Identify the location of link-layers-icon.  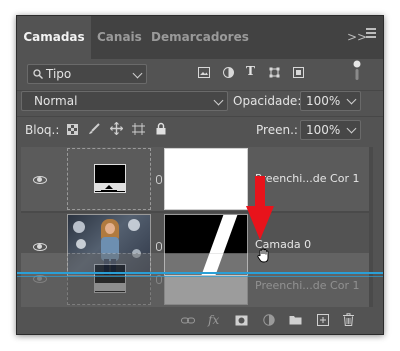
(188, 321).